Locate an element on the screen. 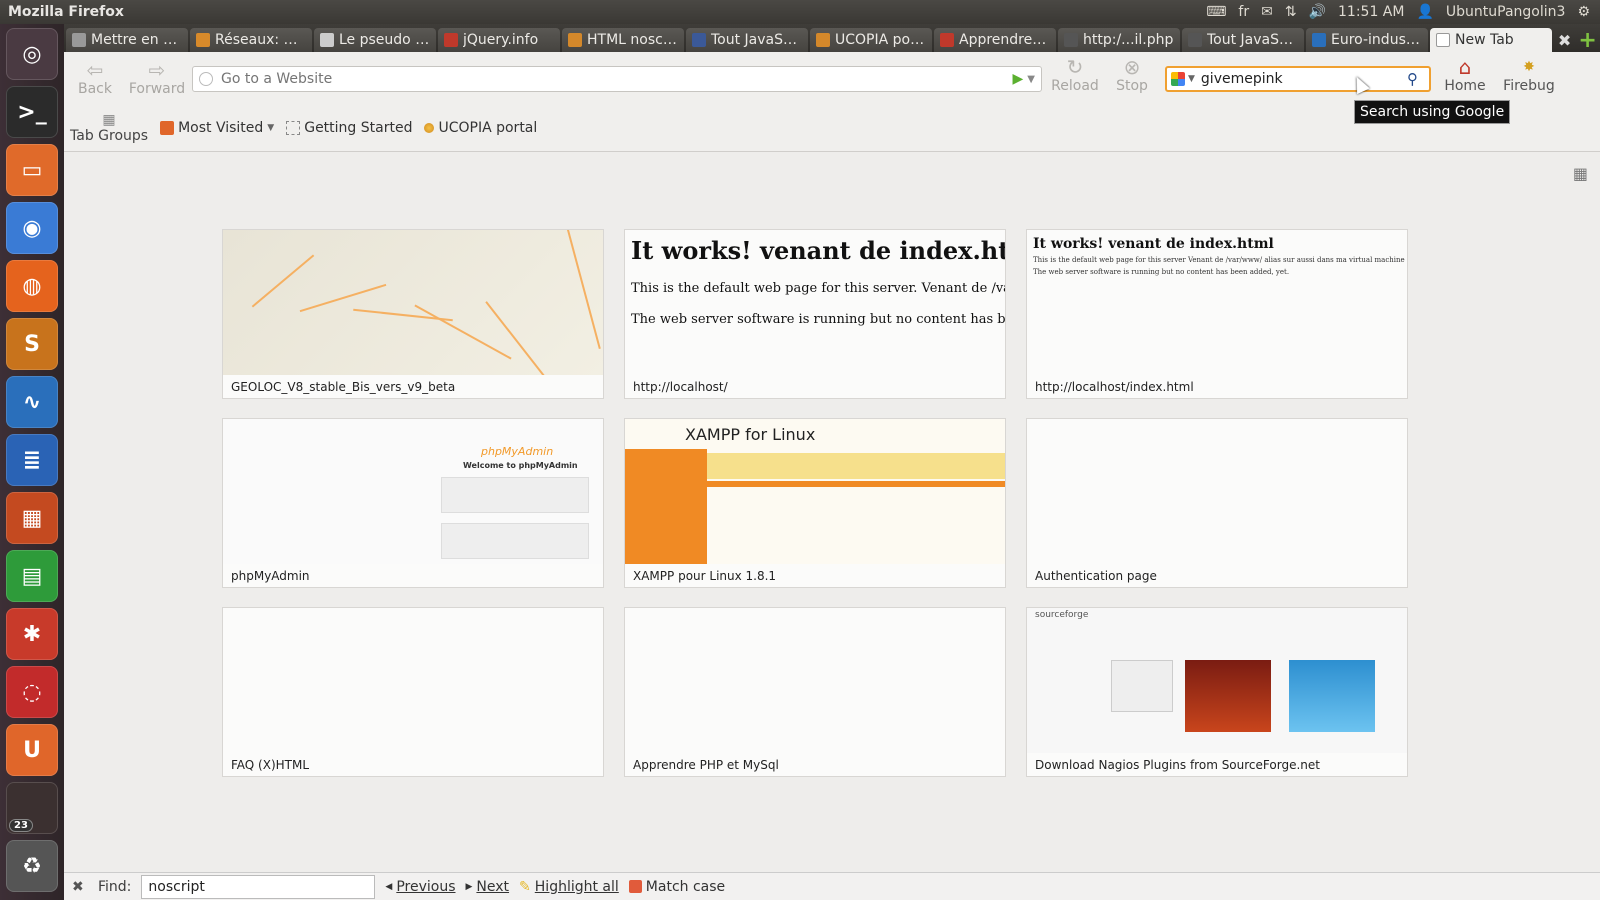  search-input is located at coordinates (1303, 79).